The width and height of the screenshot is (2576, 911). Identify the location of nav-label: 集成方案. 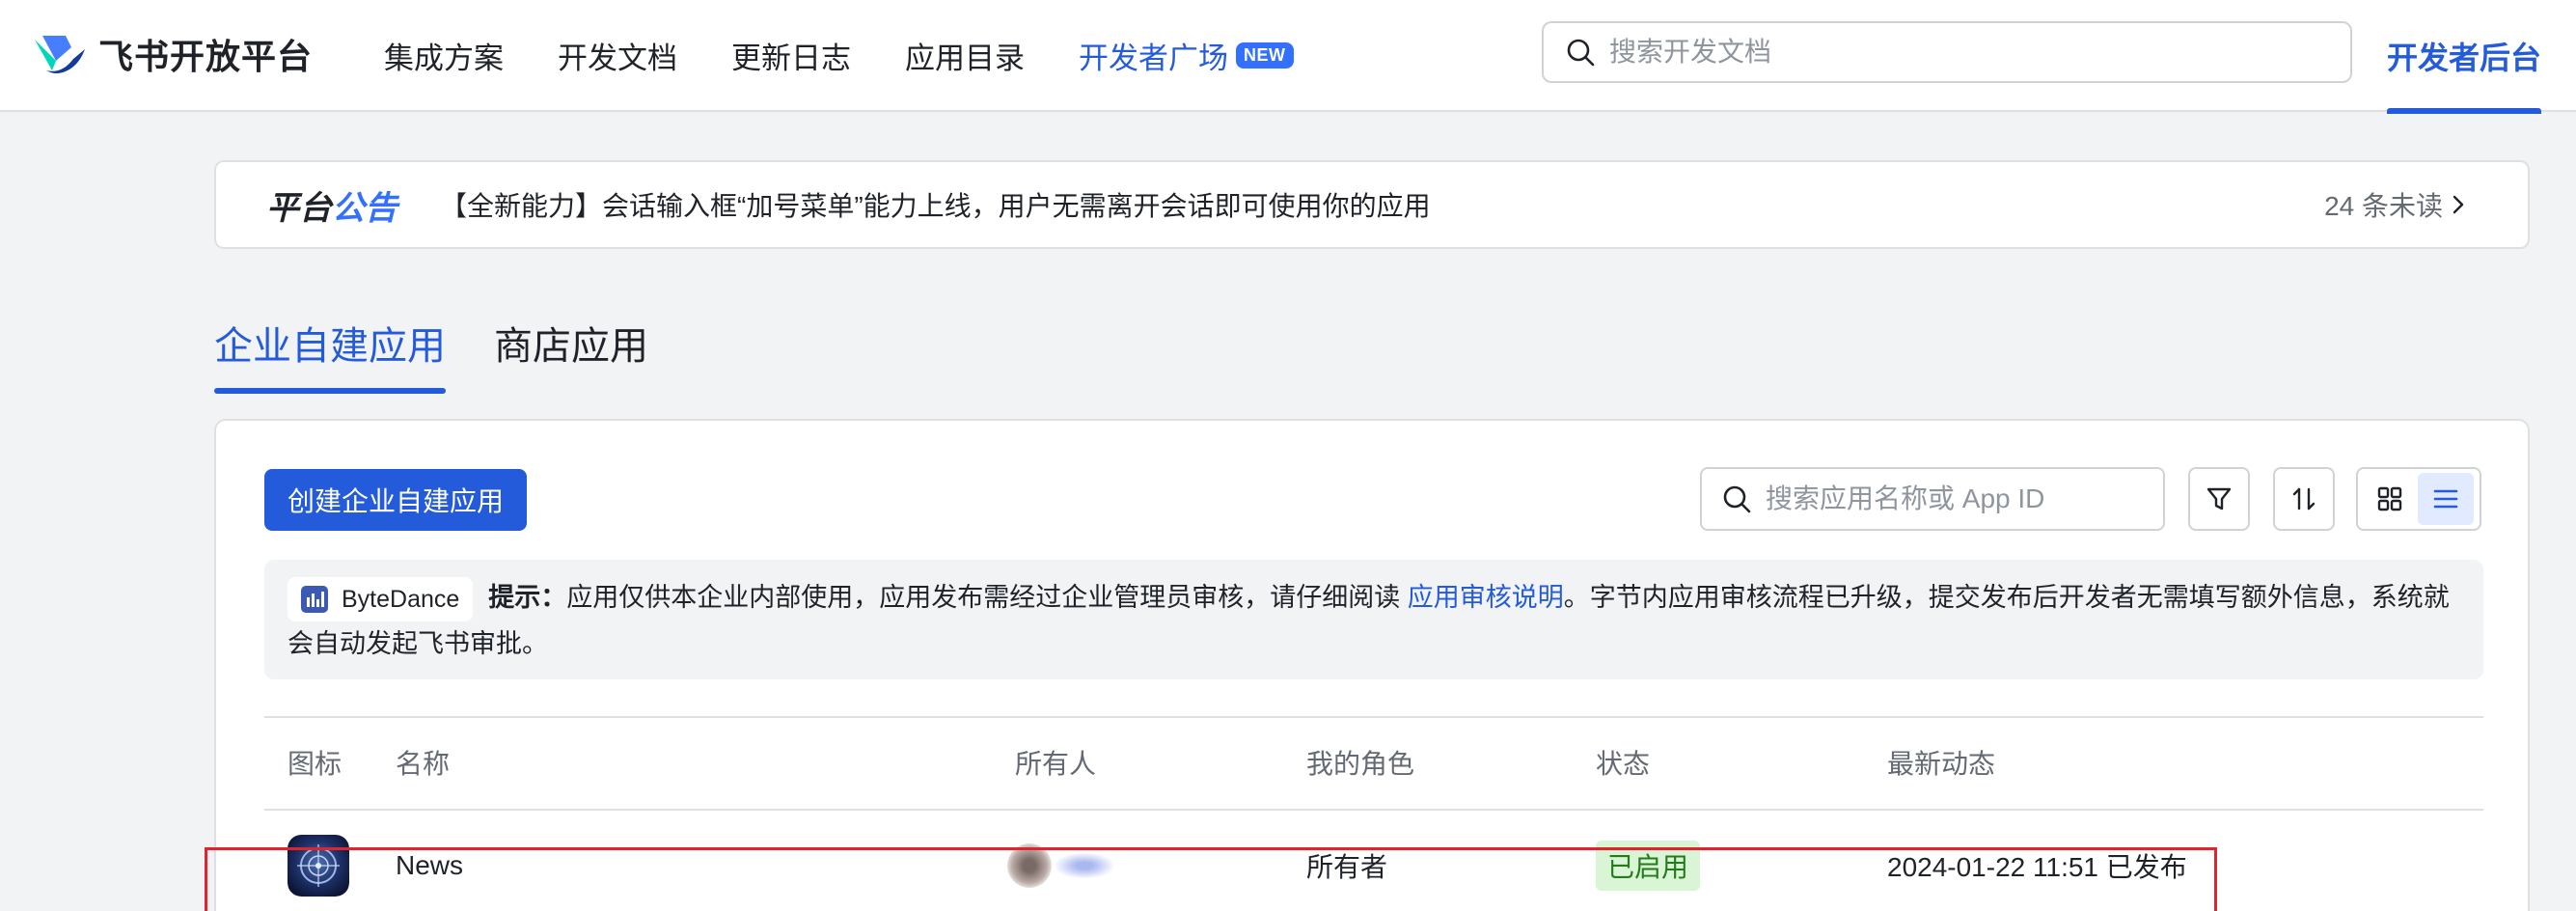
(444, 58).